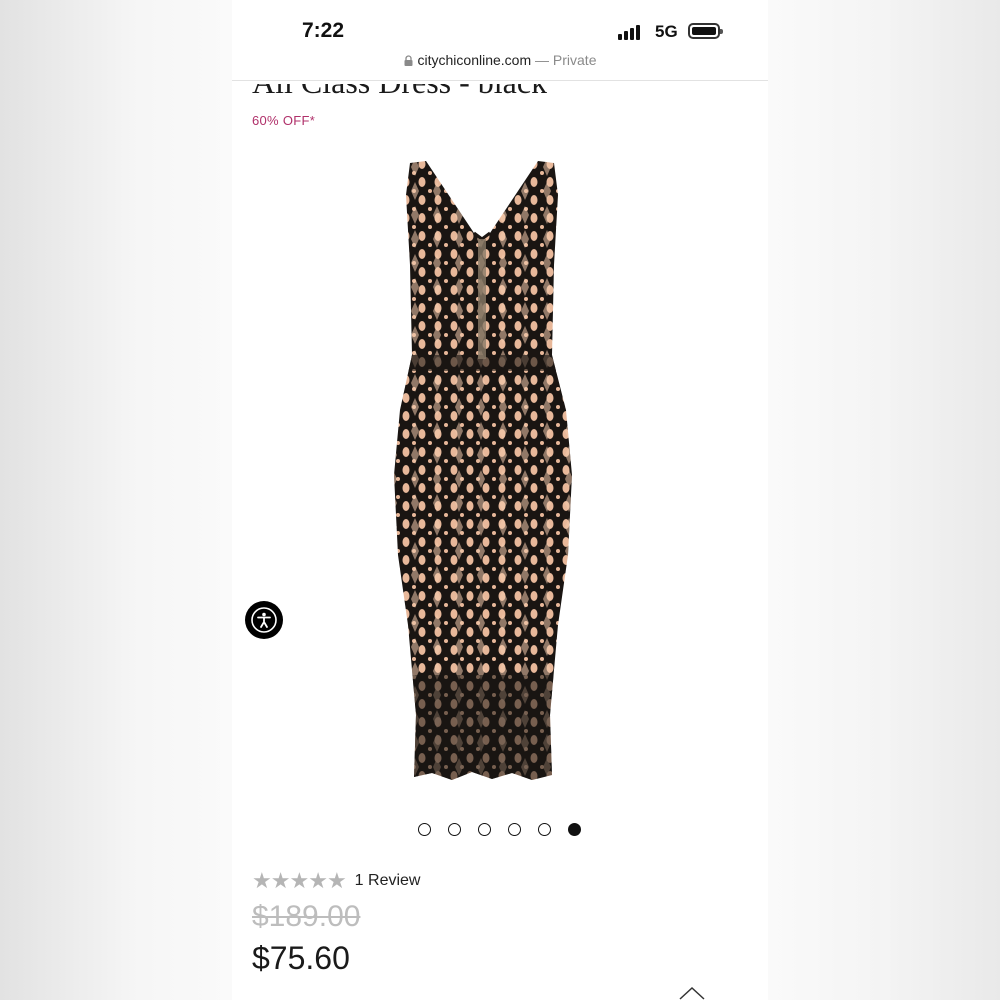 This screenshot has width=1000, height=1000. What do you see at coordinates (499, 830) in the screenshot?
I see `carousel-indicators` at bounding box center [499, 830].